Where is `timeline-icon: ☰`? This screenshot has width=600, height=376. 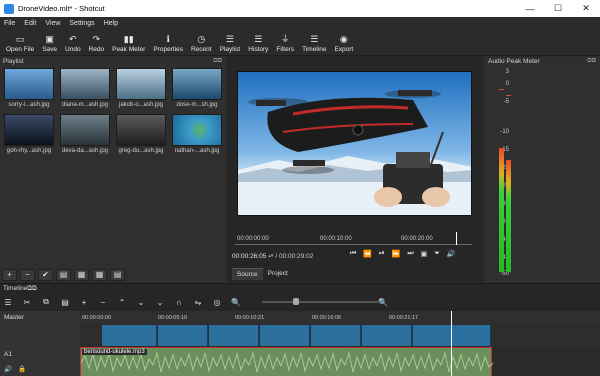
timeline-icon: ☰ is located at coordinates (314, 39).